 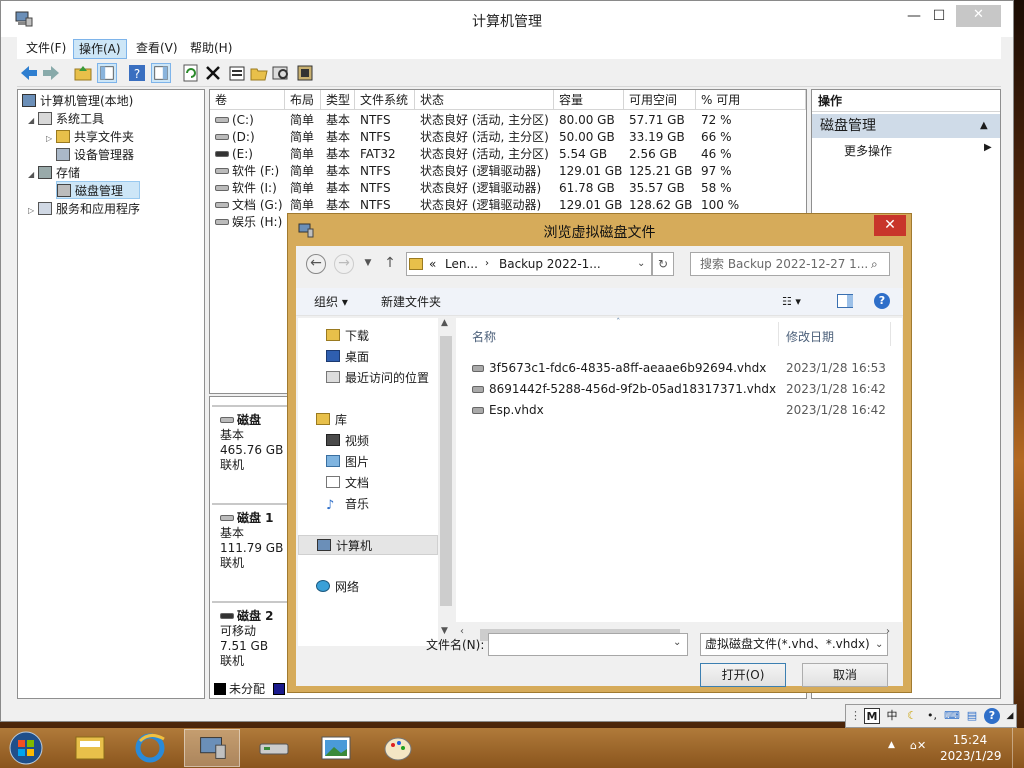 What do you see at coordinates (912, 716) in the screenshot?
I see `moon-icon: ☾` at bounding box center [912, 716].